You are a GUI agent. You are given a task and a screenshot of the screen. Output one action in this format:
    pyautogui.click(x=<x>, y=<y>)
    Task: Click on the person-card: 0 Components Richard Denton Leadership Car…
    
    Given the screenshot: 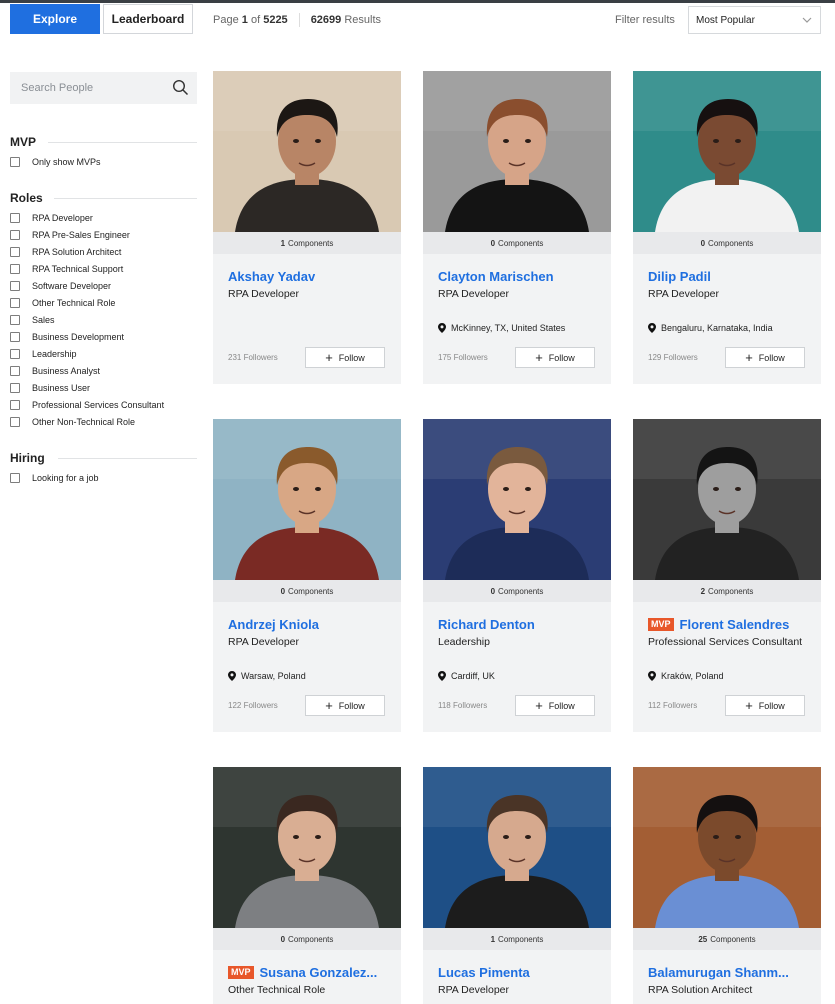 What is the action you would take?
    pyautogui.click(x=517, y=575)
    